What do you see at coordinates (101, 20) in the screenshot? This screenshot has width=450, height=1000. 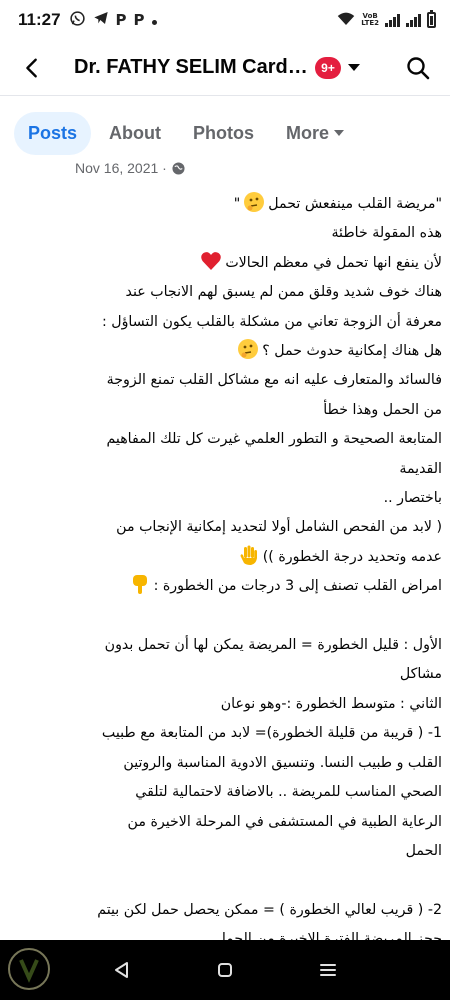 I see `telegram-icon` at bounding box center [101, 20].